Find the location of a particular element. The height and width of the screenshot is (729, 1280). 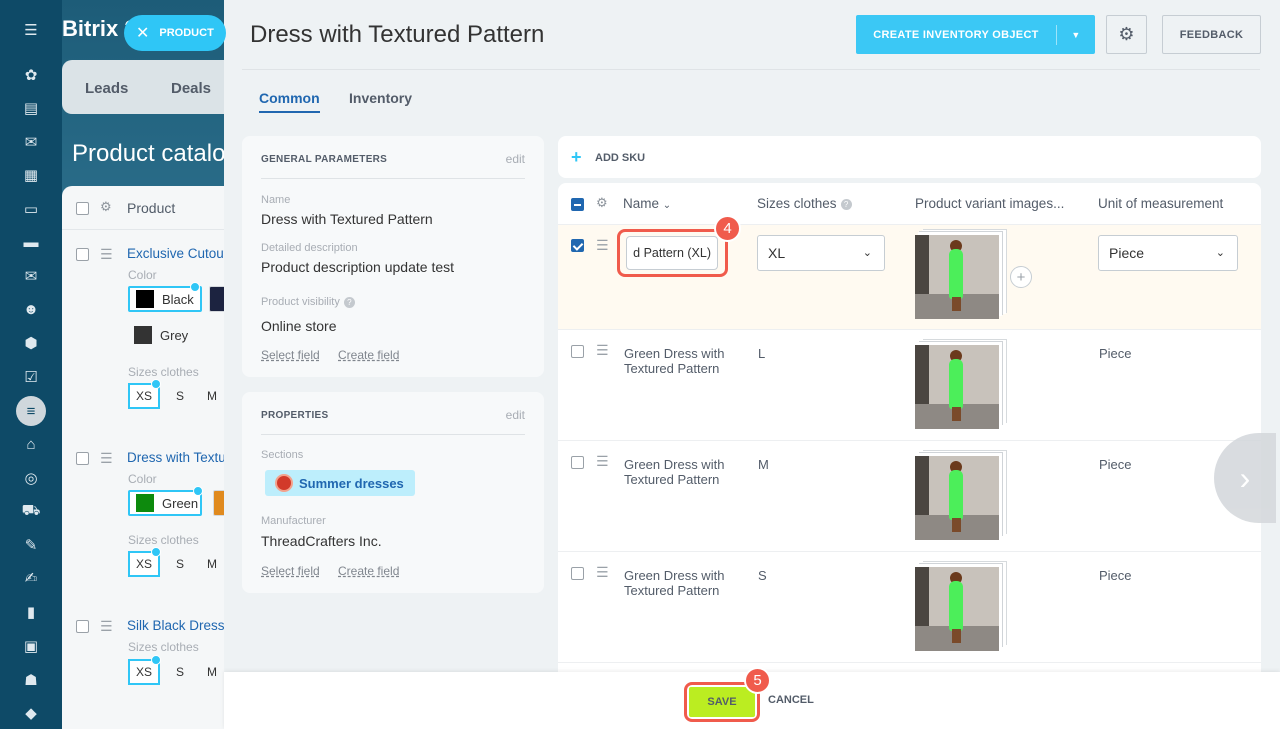

cancel-button: CANCEL is located at coordinates (791, 700).